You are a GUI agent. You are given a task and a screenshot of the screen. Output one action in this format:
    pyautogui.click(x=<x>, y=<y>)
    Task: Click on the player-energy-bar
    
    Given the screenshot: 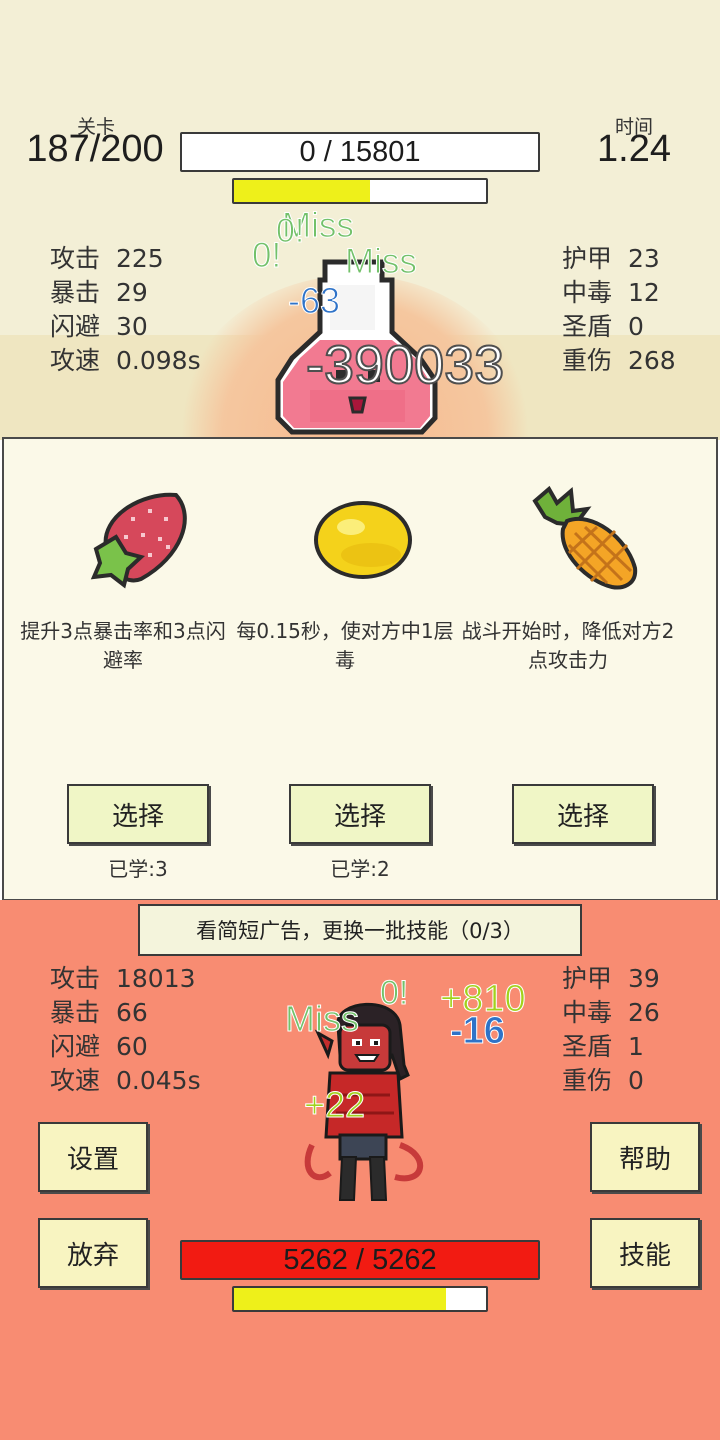 What is the action you would take?
    pyautogui.click(x=360, y=1299)
    